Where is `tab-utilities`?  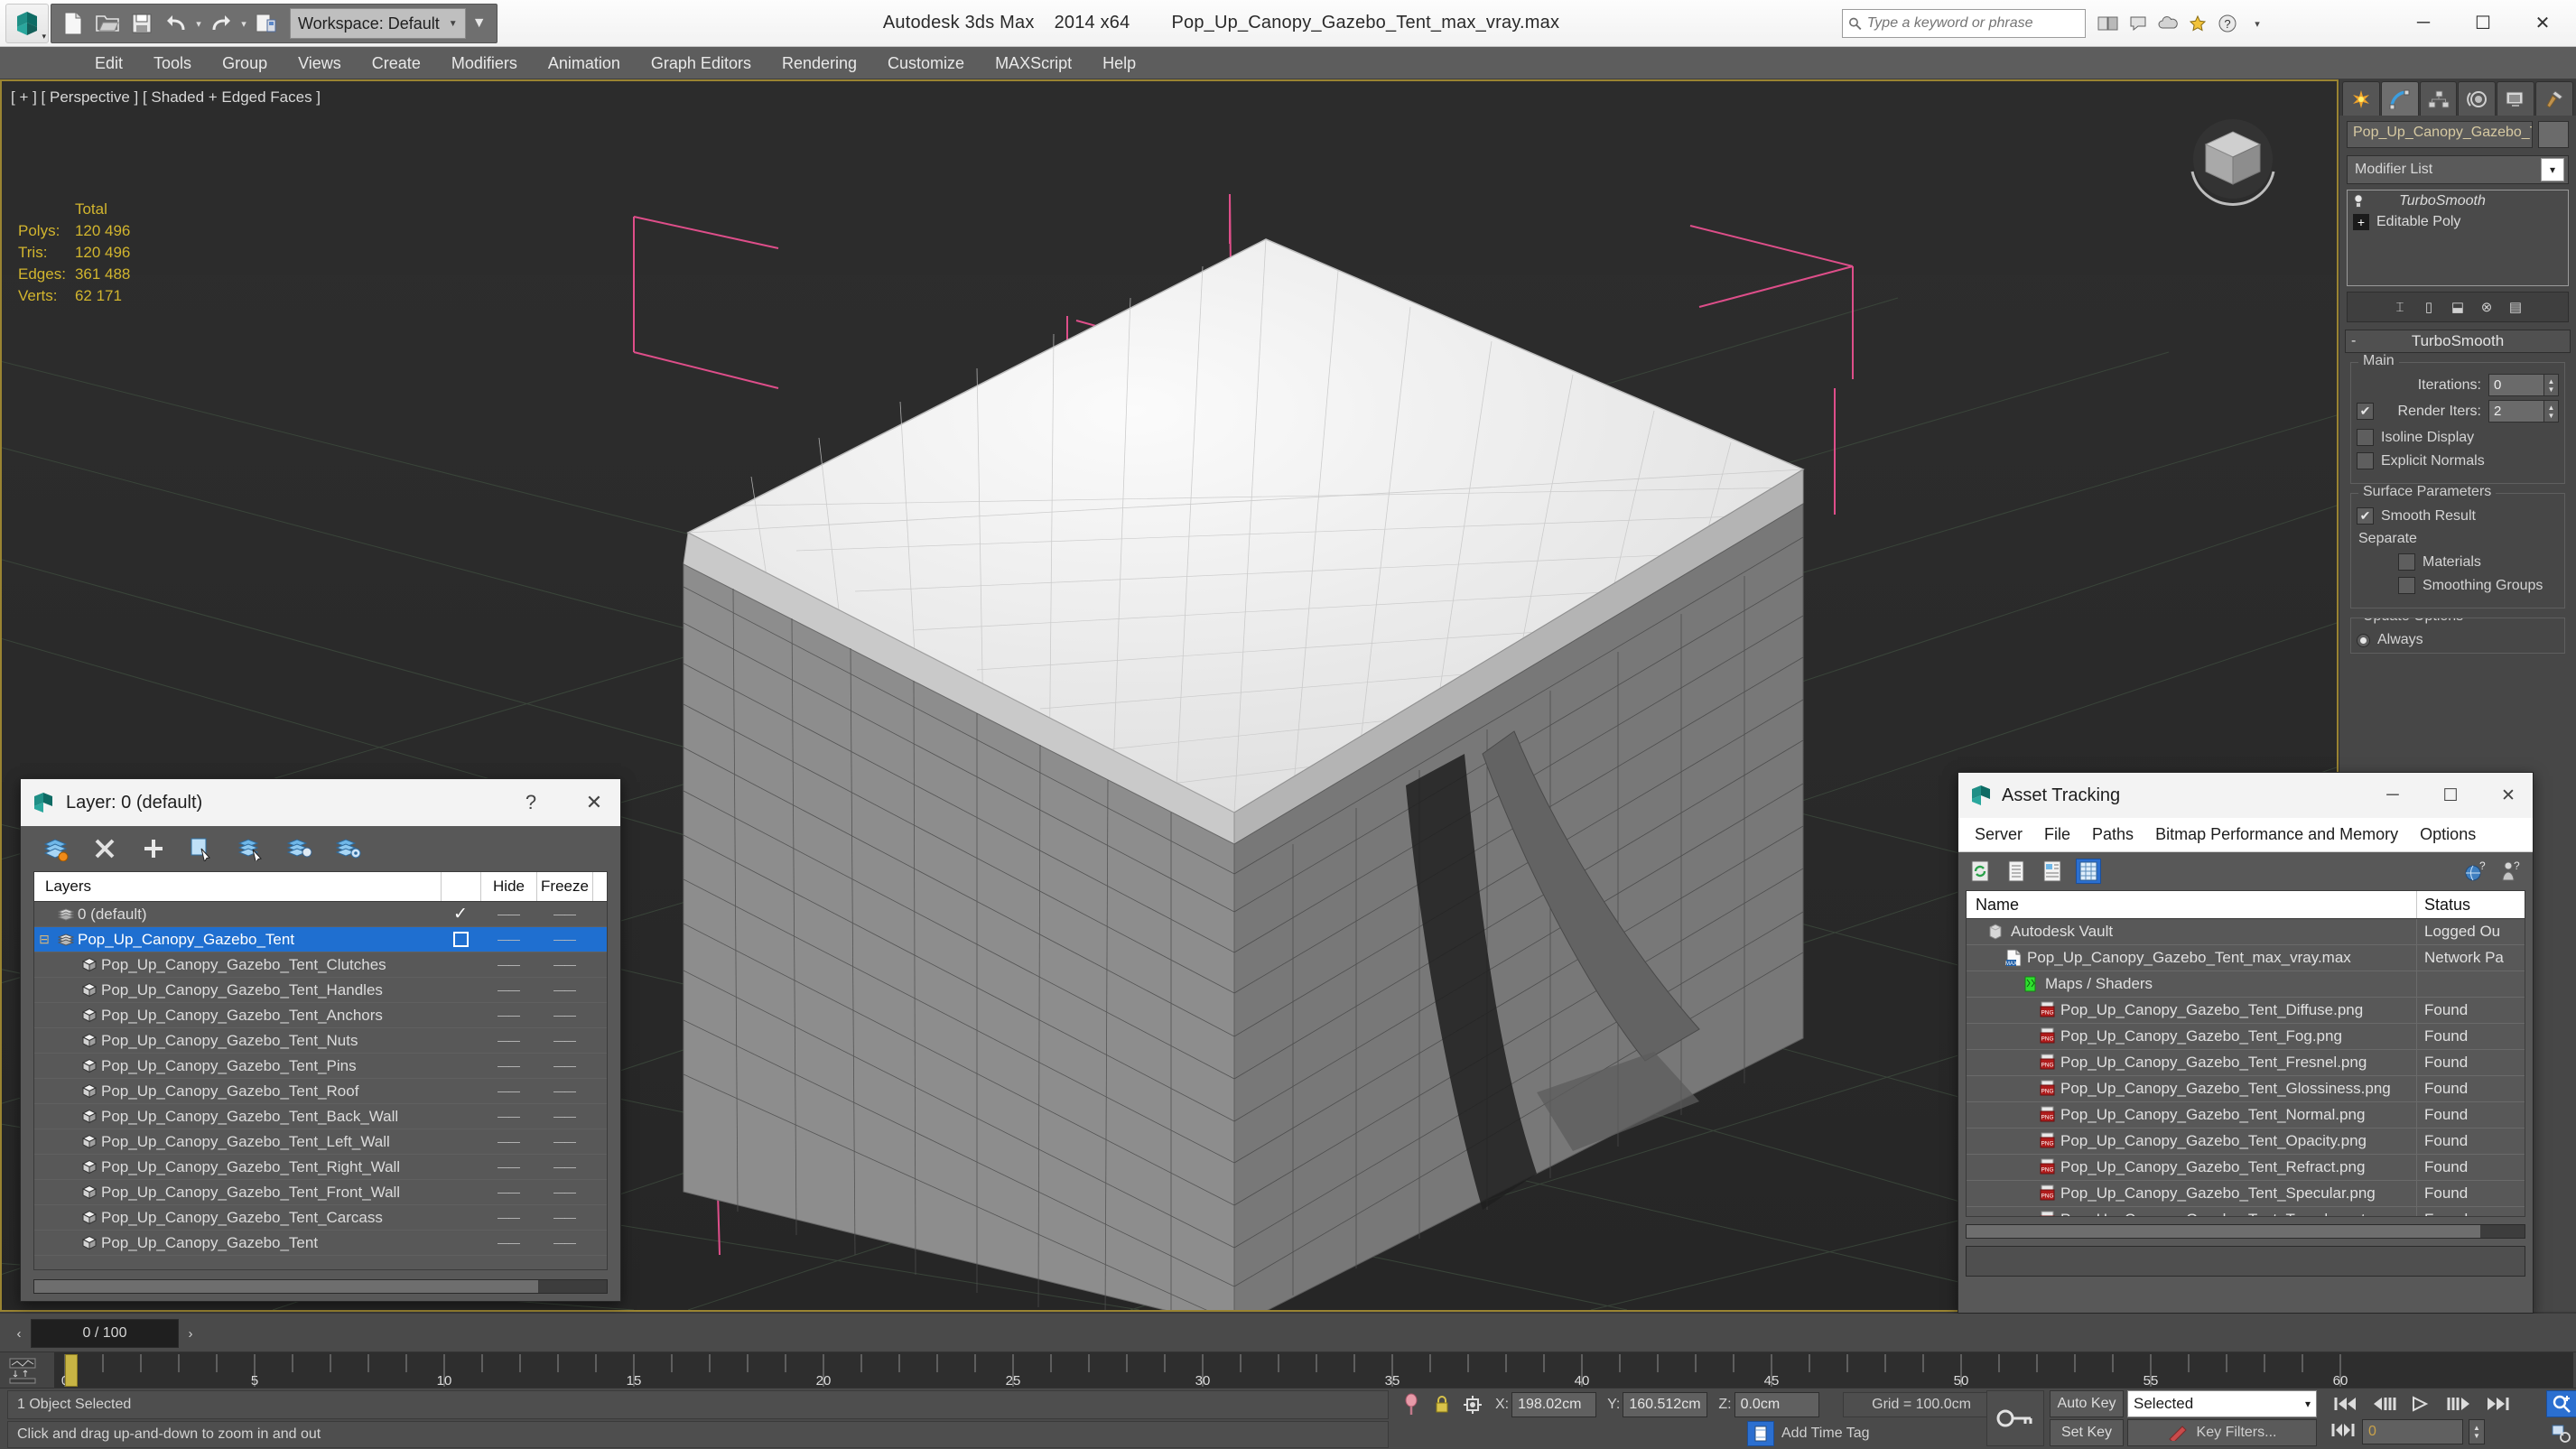 tab-utilities is located at coordinates (2554, 98).